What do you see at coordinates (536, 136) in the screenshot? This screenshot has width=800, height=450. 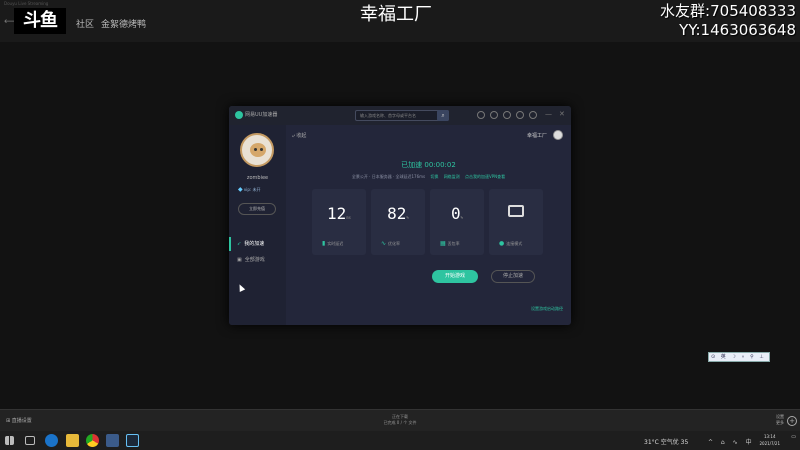 I see `game-name: 幸福工厂` at bounding box center [536, 136].